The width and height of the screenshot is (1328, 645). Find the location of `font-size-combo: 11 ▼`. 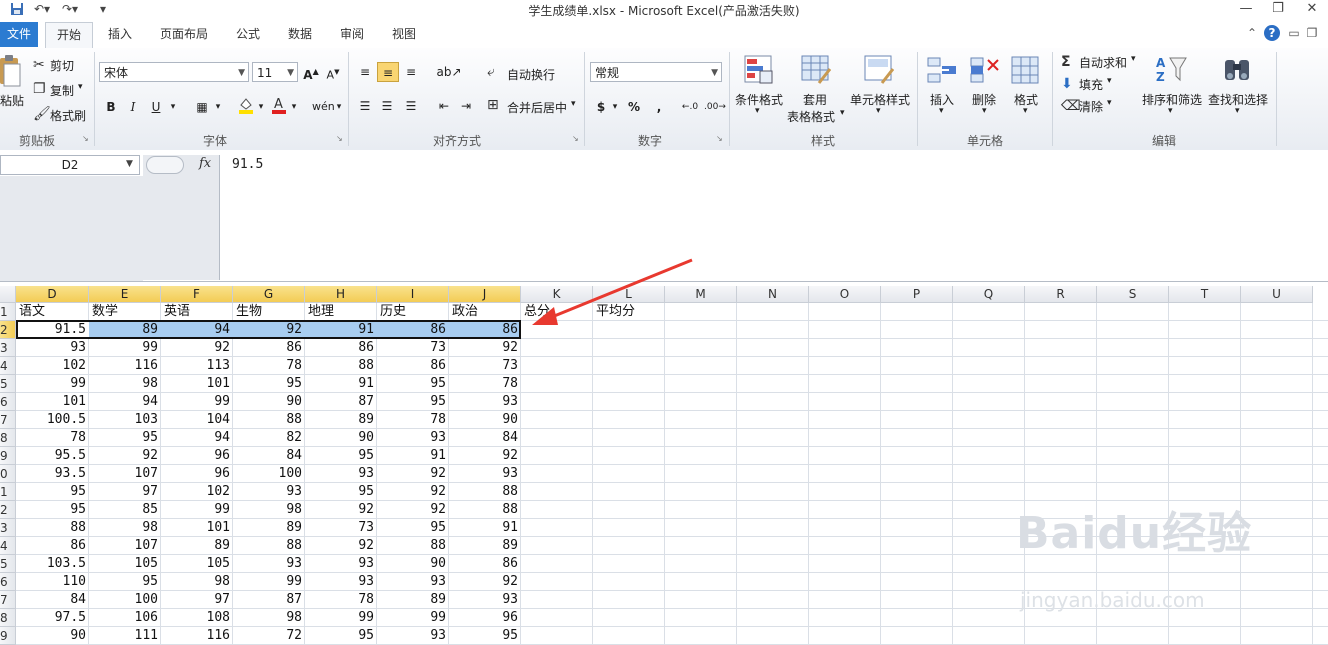

font-size-combo: 11 ▼ is located at coordinates (275, 72).